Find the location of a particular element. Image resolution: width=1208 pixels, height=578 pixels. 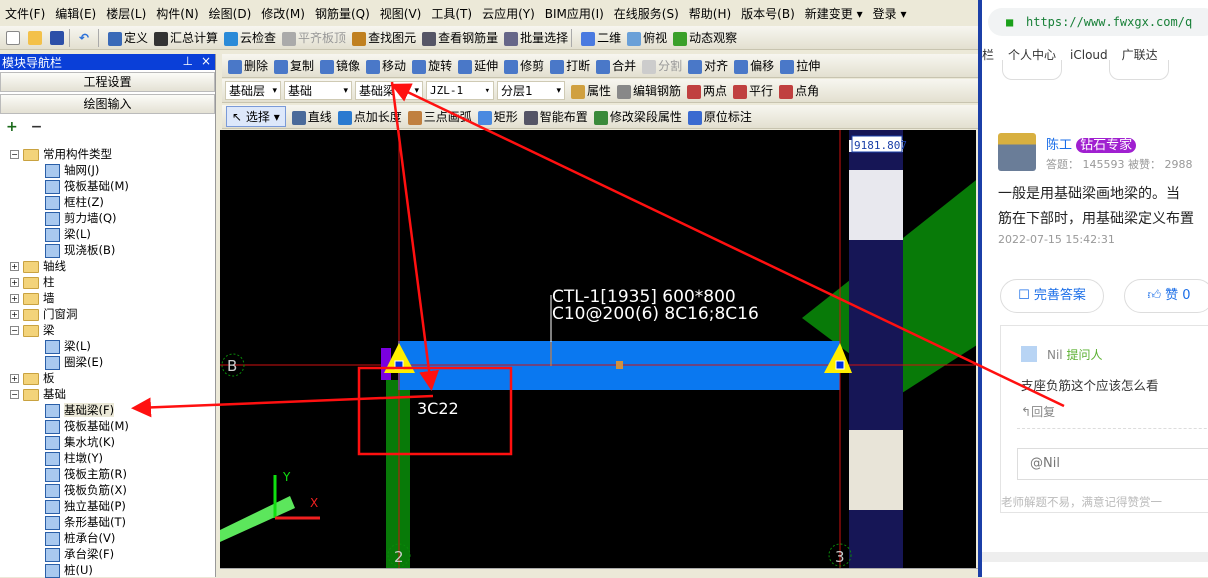

tree-item: + 轴线 is located at coordinates (107, 266).